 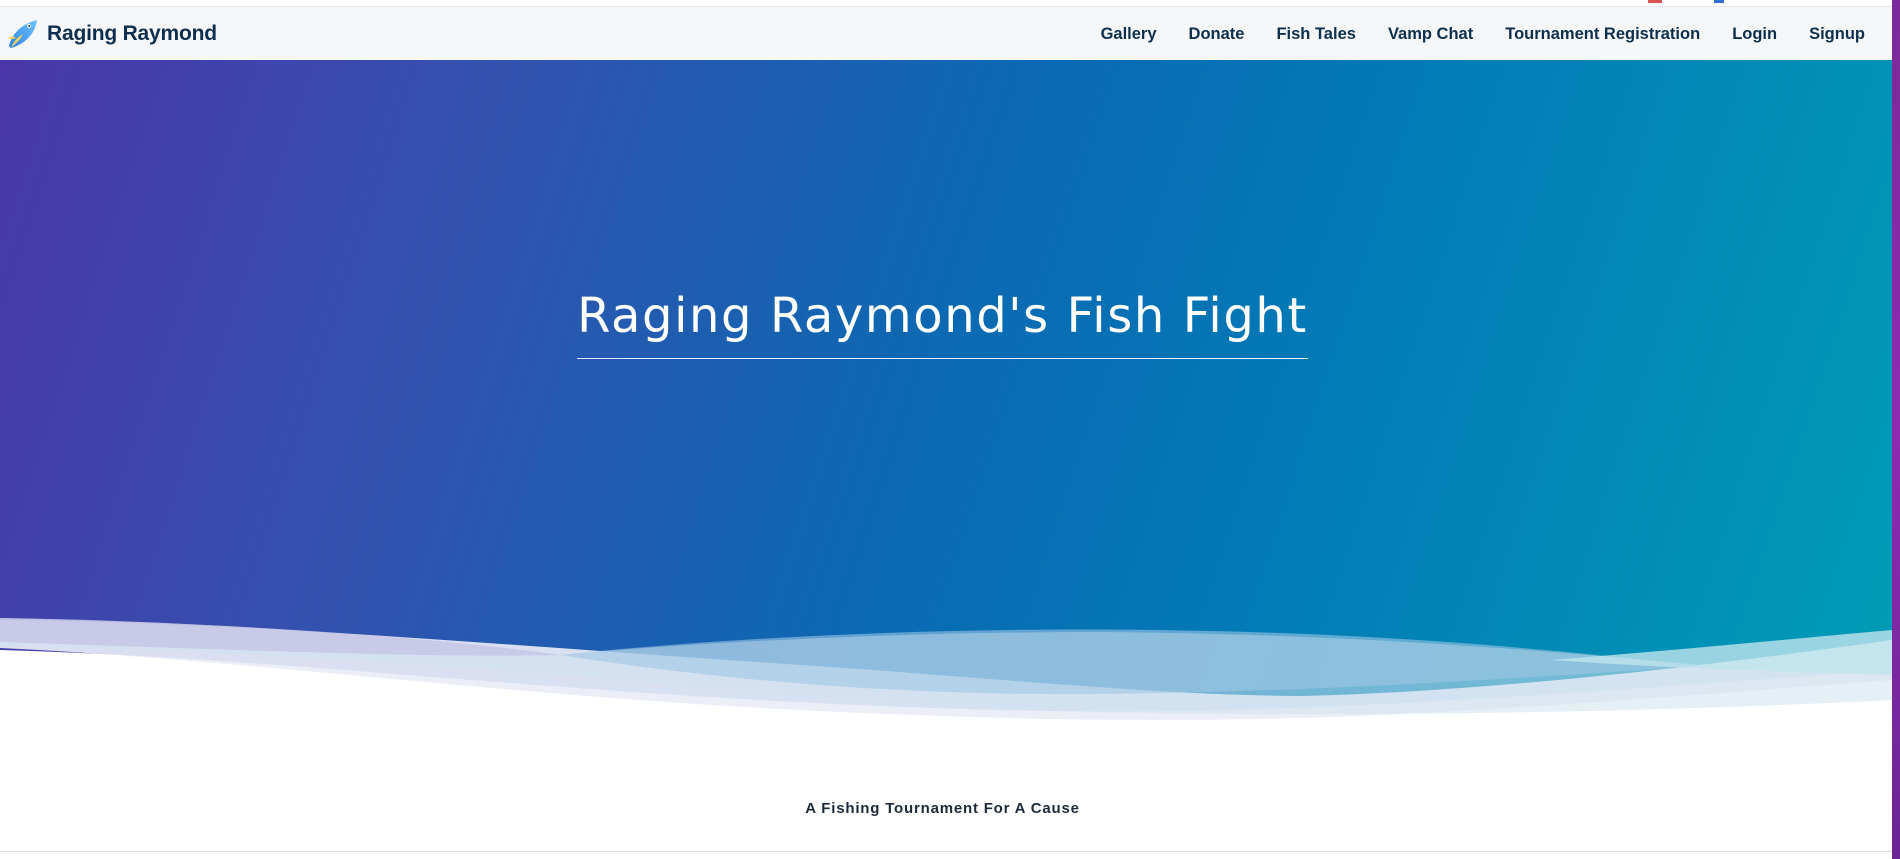 What do you see at coordinates (1837, 34) in the screenshot?
I see `nav-link-signup: Signup` at bounding box center [1837, 34].